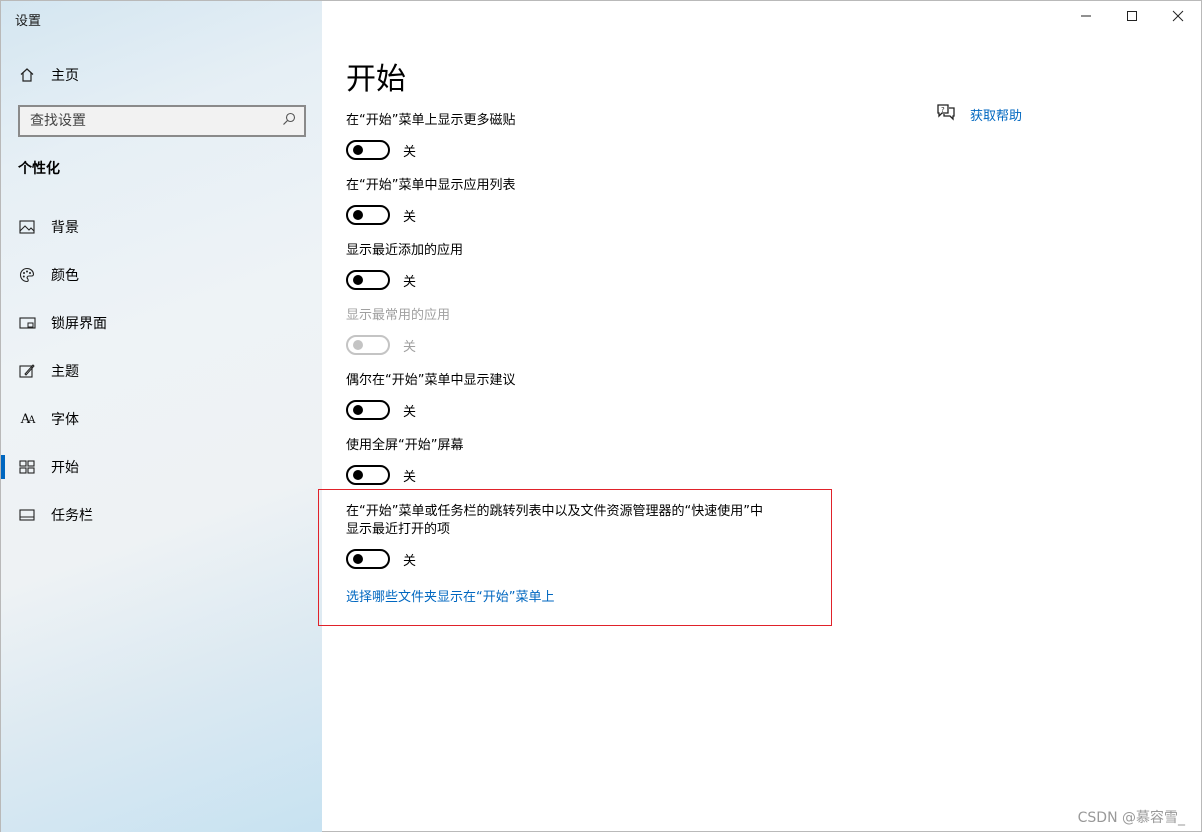 The width and height of the screenshot is (1202, 832). What do you see at coordinates (65, 420) in the screenshot?
I see `sidebar-item-label: 字体` at bounding box center [65, 420].